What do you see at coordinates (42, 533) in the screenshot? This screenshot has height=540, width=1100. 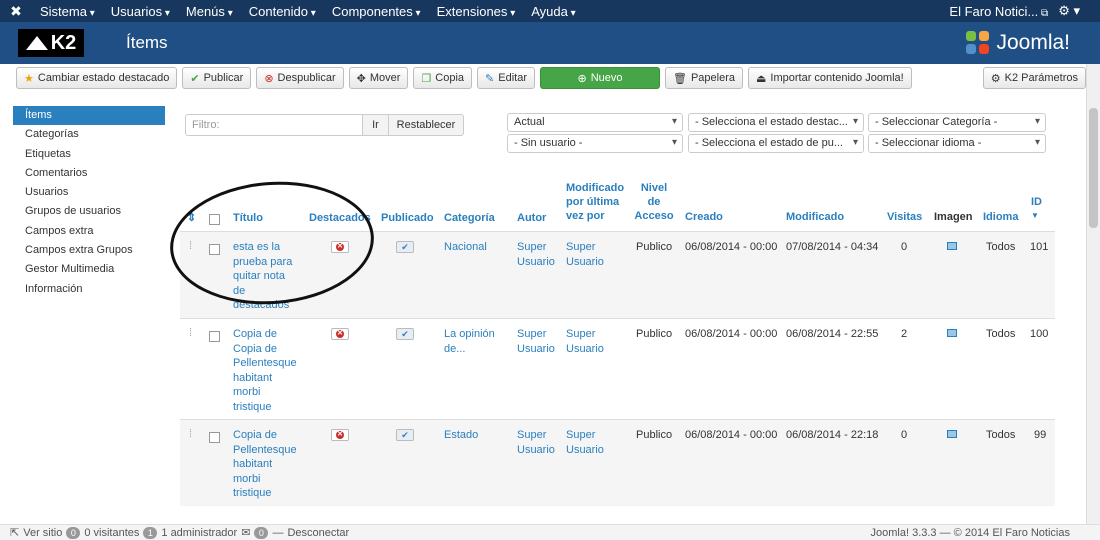 I see `view-site-link: Ver sitio` at bounding box center [42, 533].